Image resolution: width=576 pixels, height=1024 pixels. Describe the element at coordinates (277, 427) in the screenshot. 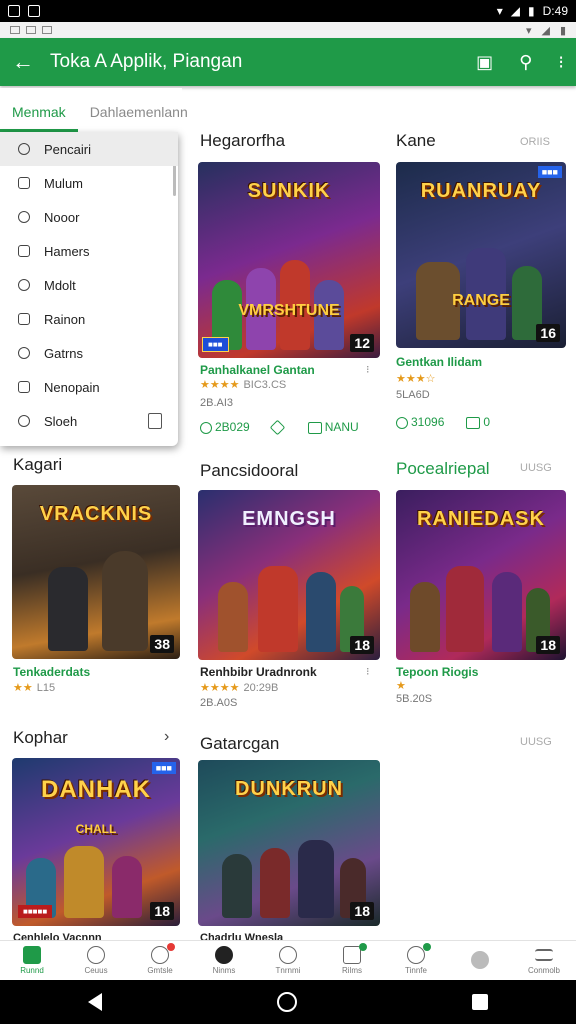

I see `diamond-icon` at that location.